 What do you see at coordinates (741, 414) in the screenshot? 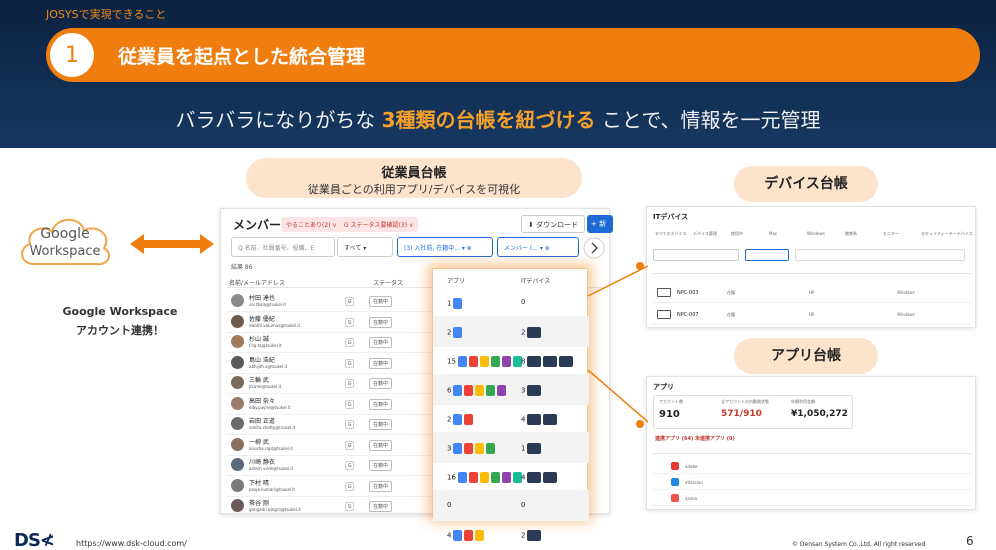
I see `active-ratio: 571/910` at bounding box center [741, 414].